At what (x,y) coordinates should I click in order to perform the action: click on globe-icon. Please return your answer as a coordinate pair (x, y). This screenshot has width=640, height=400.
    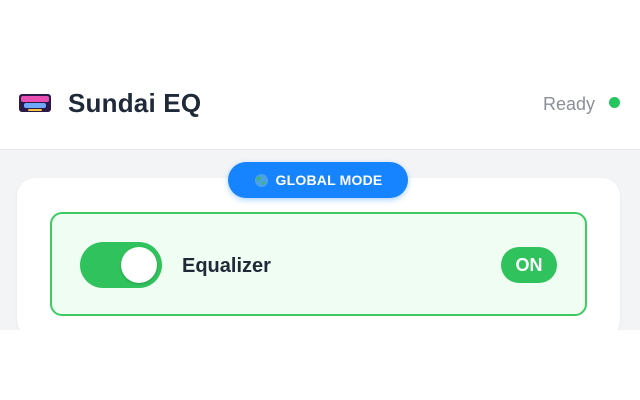
    Looking at the image, I should click on (261, 180).